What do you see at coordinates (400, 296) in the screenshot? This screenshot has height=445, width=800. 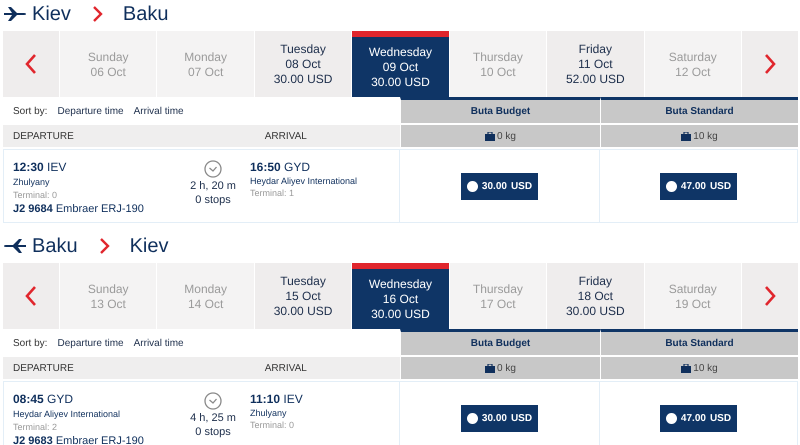 I see `date-tab: Wednesday 16 Oct 30.00 USD` at bounding box center [400, 296].